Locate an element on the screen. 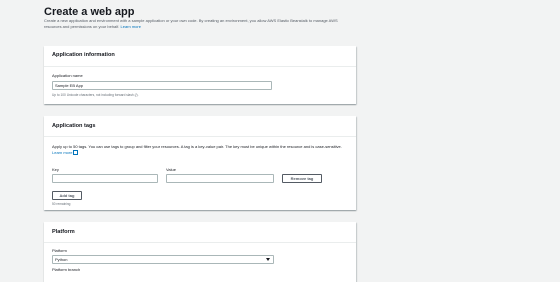 Image resolution: width=560 pixels, height=282 pixels. platform-label: Platform is located at coordinates (59, 250).